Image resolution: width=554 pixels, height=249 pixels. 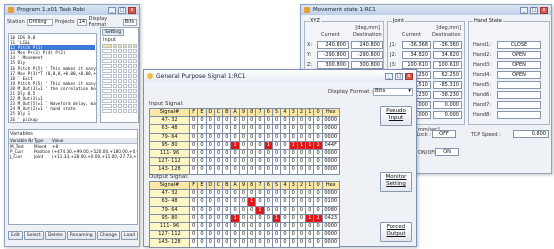 I want to click on maximize-icon: □, so click(x=399, y=76).